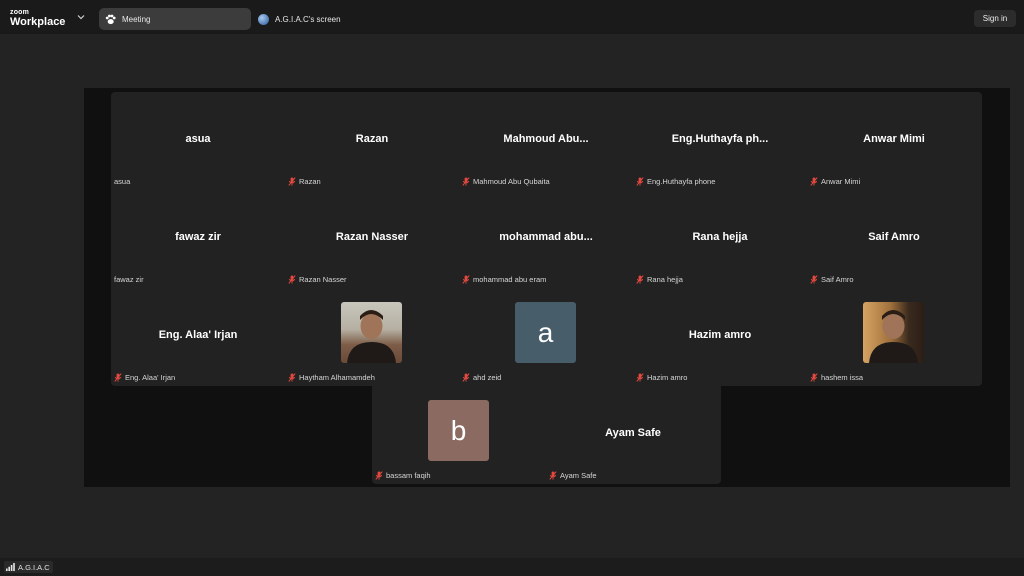 This screenshot has width=1024, height=576. I want to click on participant-name: hashem issa, so click(842, 377).